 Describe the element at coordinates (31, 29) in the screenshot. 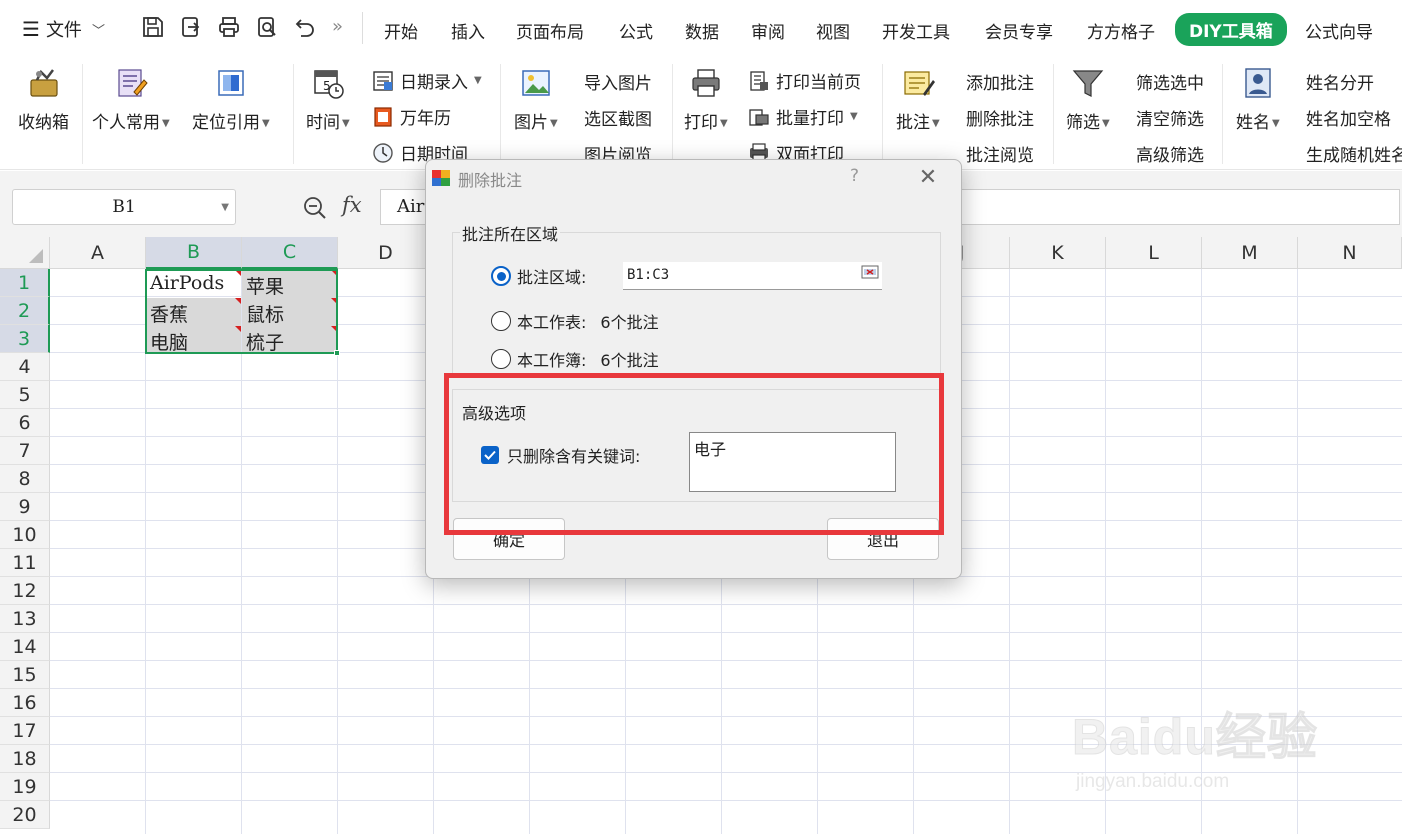

I see `hamburger-icon: ☰` at that location.